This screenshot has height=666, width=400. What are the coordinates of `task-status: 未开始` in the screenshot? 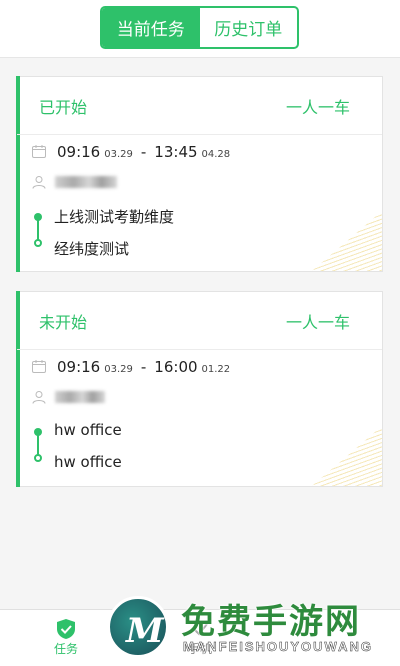 It's located at (63, 322).